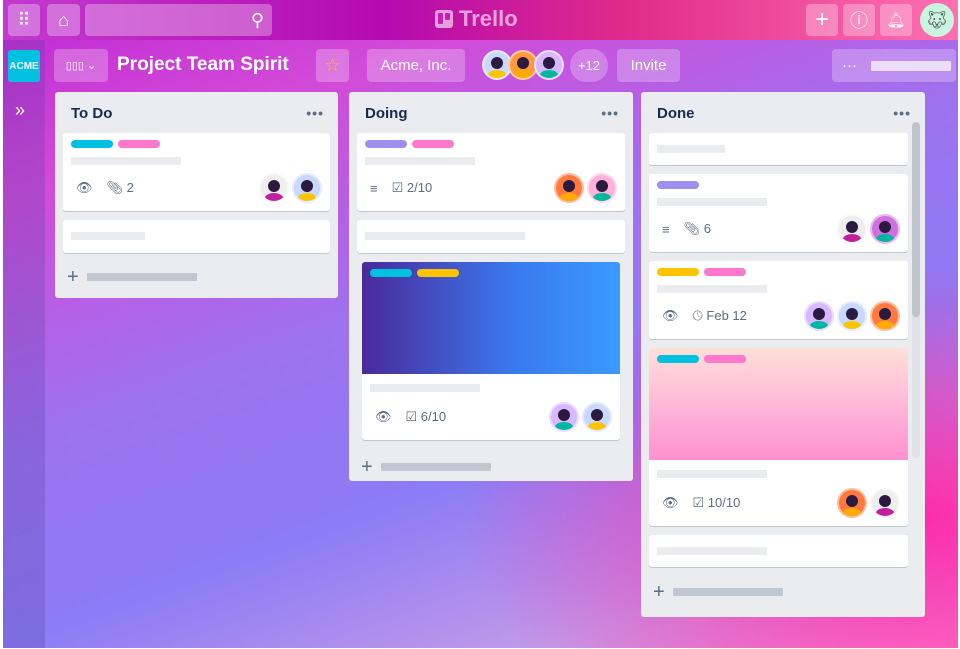  Describe the element at coordinates (916, 290) in the screenshot. I see `list-scrollbar` at that location.